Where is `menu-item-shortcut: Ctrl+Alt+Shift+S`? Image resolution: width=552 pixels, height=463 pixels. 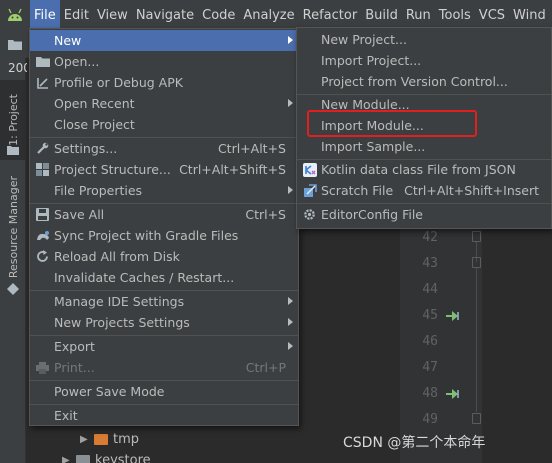
menu-item-shortcut: Ctrl+Alt+Shift+S is located at coordinates (232, 169).